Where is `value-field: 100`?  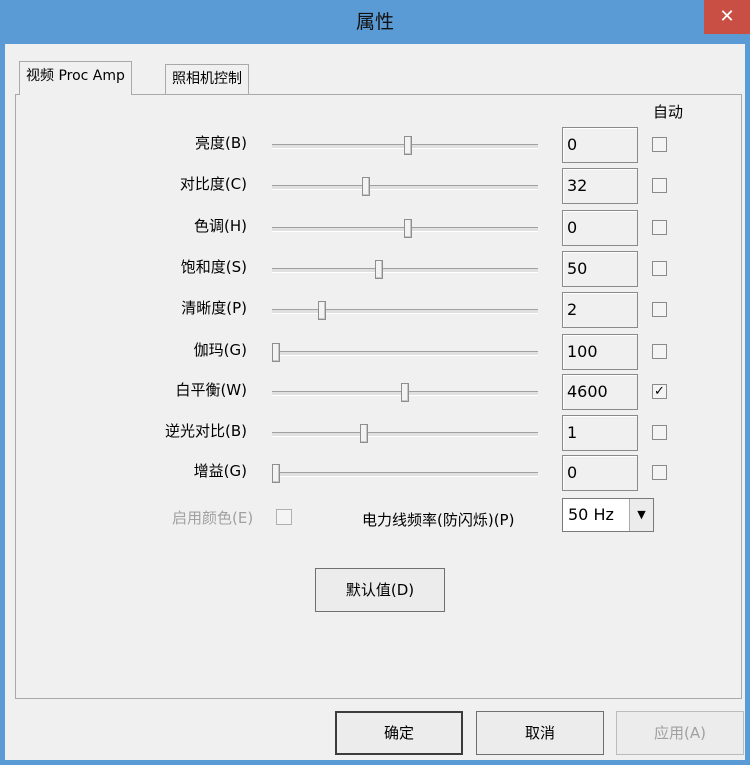
value-field: 100 is located at coordinates (600, 352).